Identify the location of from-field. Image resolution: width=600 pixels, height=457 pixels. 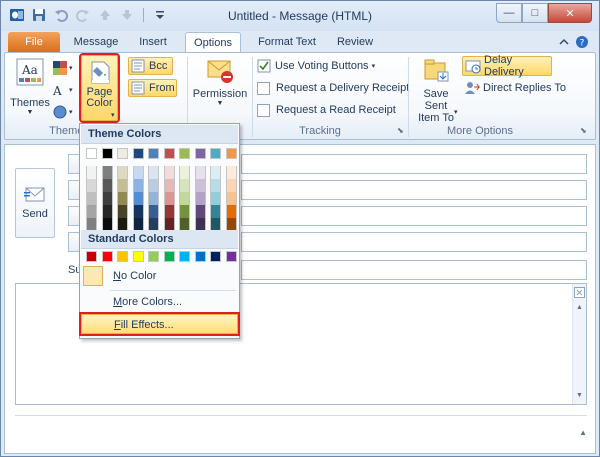
(414, 242).